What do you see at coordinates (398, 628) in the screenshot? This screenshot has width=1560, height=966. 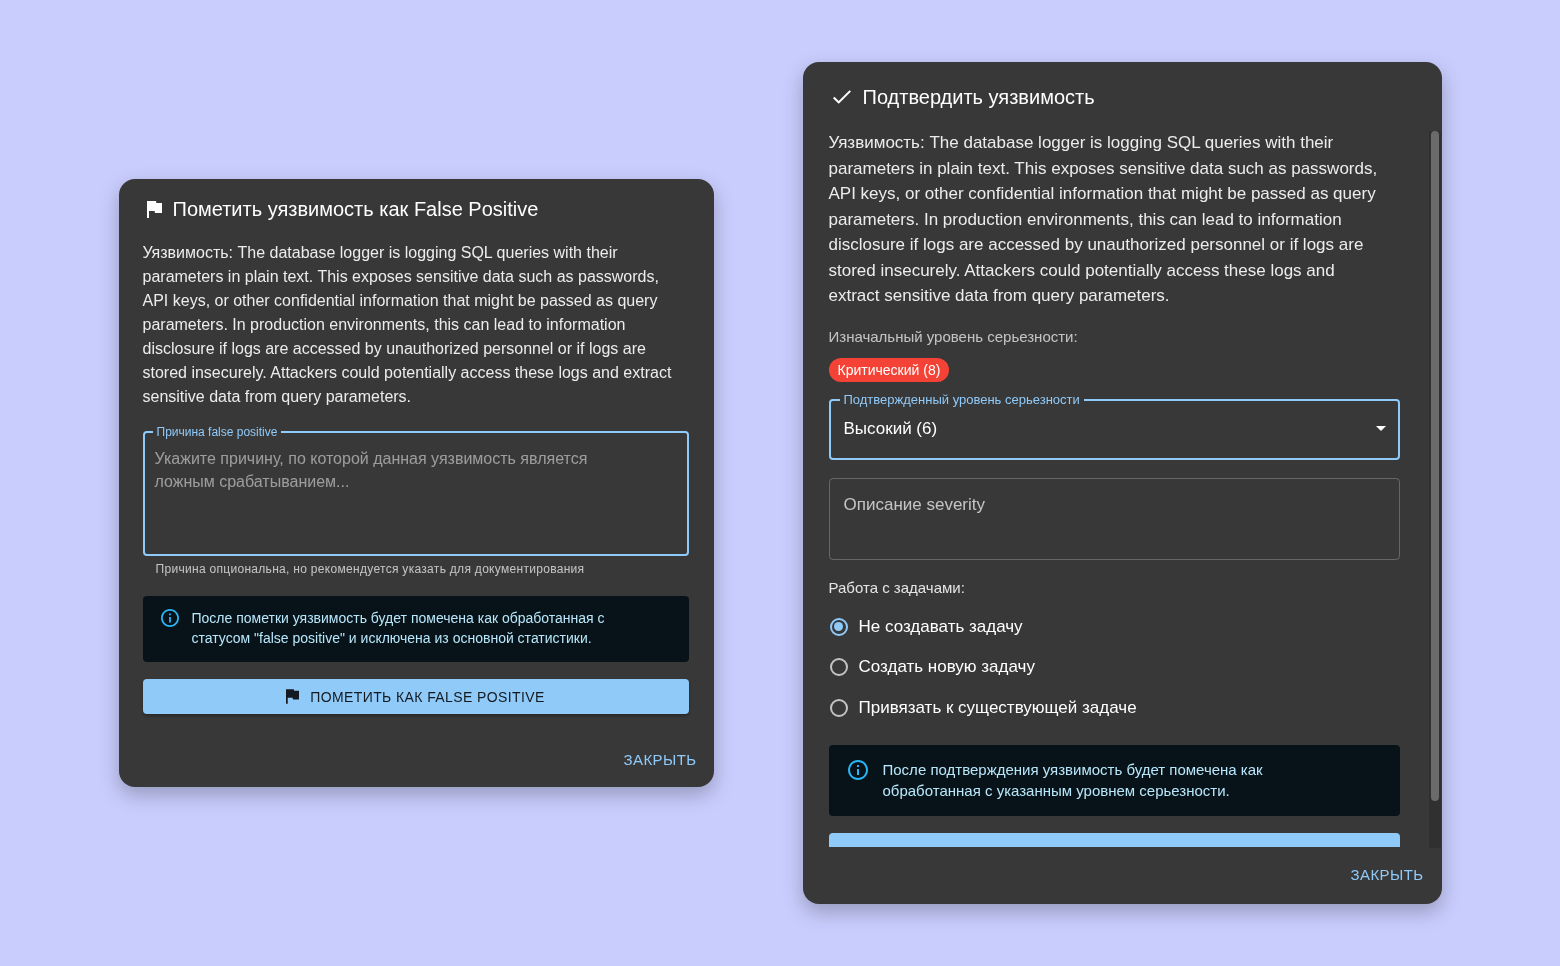 I see `alert-text: После пометки уязвимость будет помечена как обработанная с статусом "false positive" и исключена из основной статистики.` at bounding box center [398, 628].